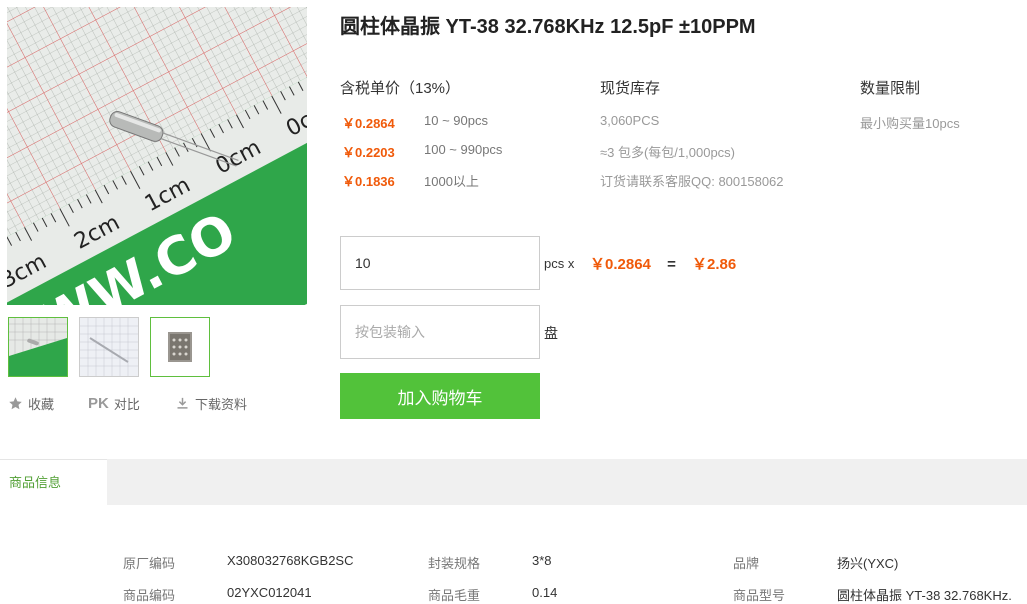  Describe the element at coordinates (182, 403) in the screenshot. I see `download-icon` at that location.